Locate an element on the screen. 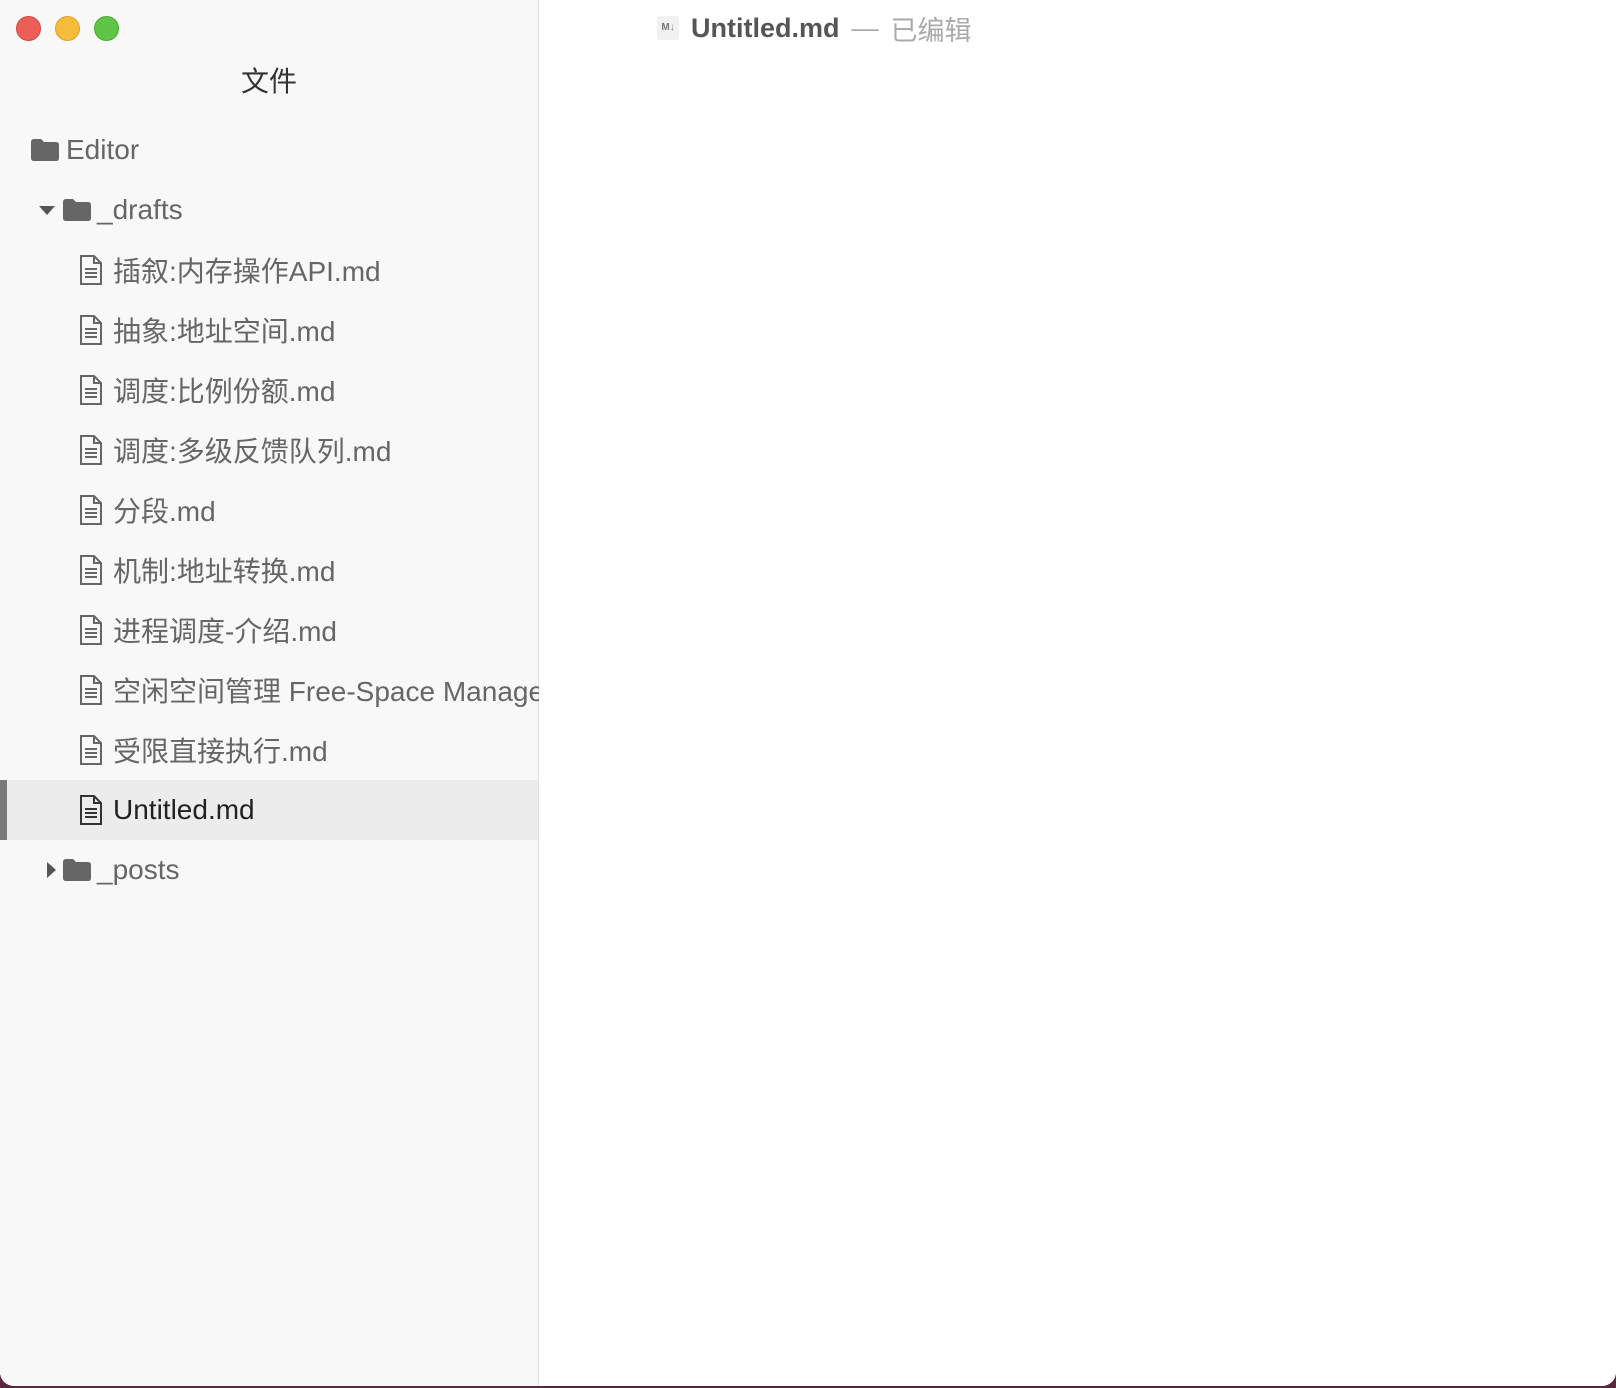 Image resolution: width=1616 pixels, height=1388 pixels. tree-label: 受限直接执行.md is located at coordinates (220, 751).